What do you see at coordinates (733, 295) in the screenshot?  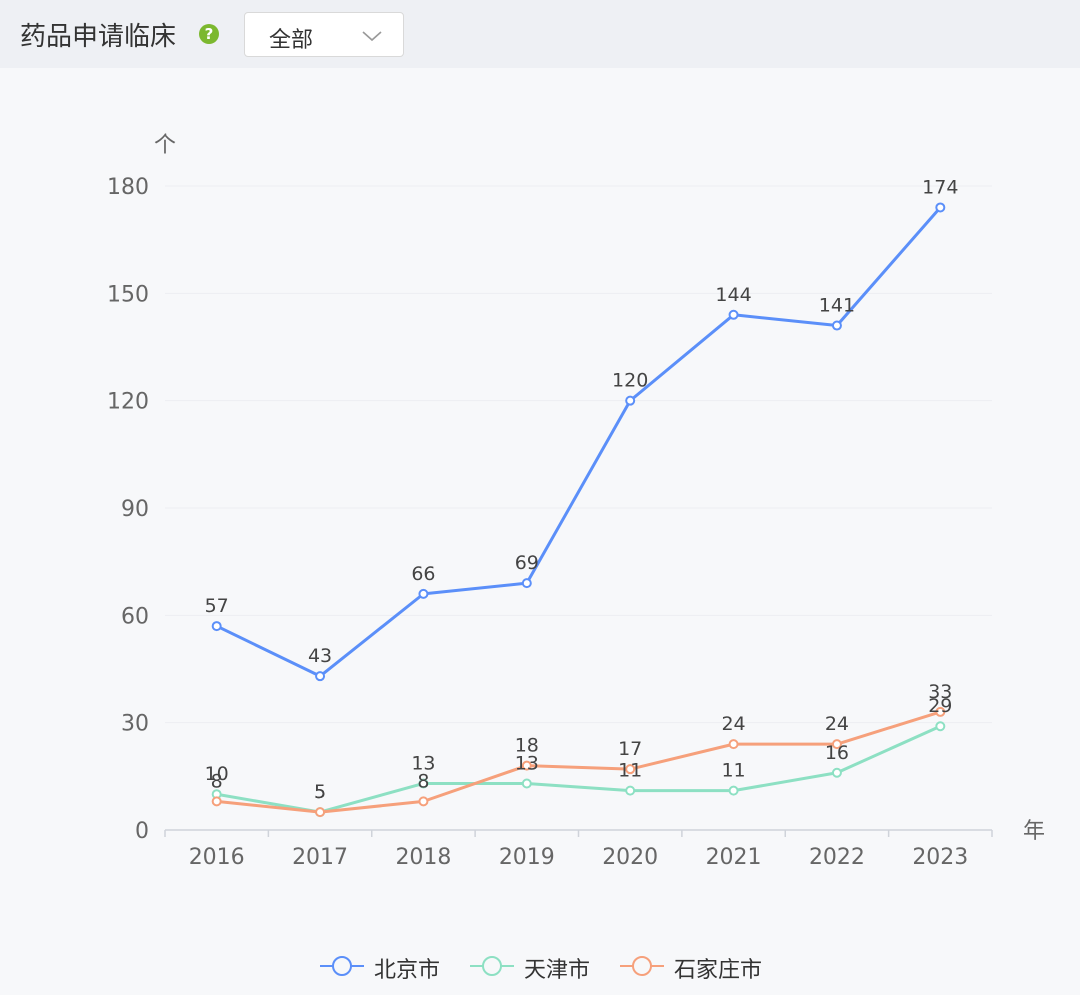 I see `data-label: 144` at bounding box center [733, 295].